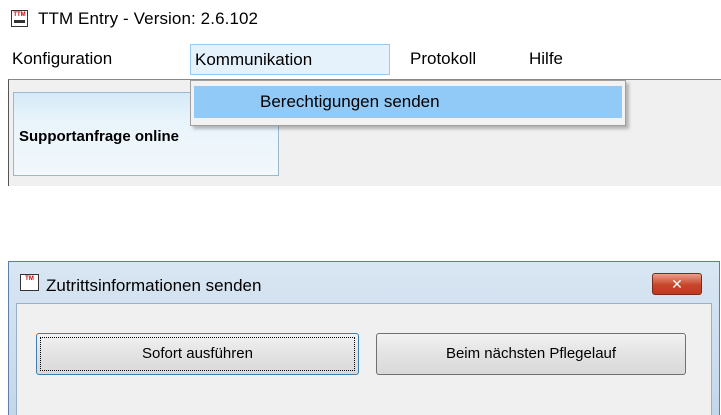 The width and height of the screenshot is (721, 415). I want to click on close-button: ✕, so click(677, 284).